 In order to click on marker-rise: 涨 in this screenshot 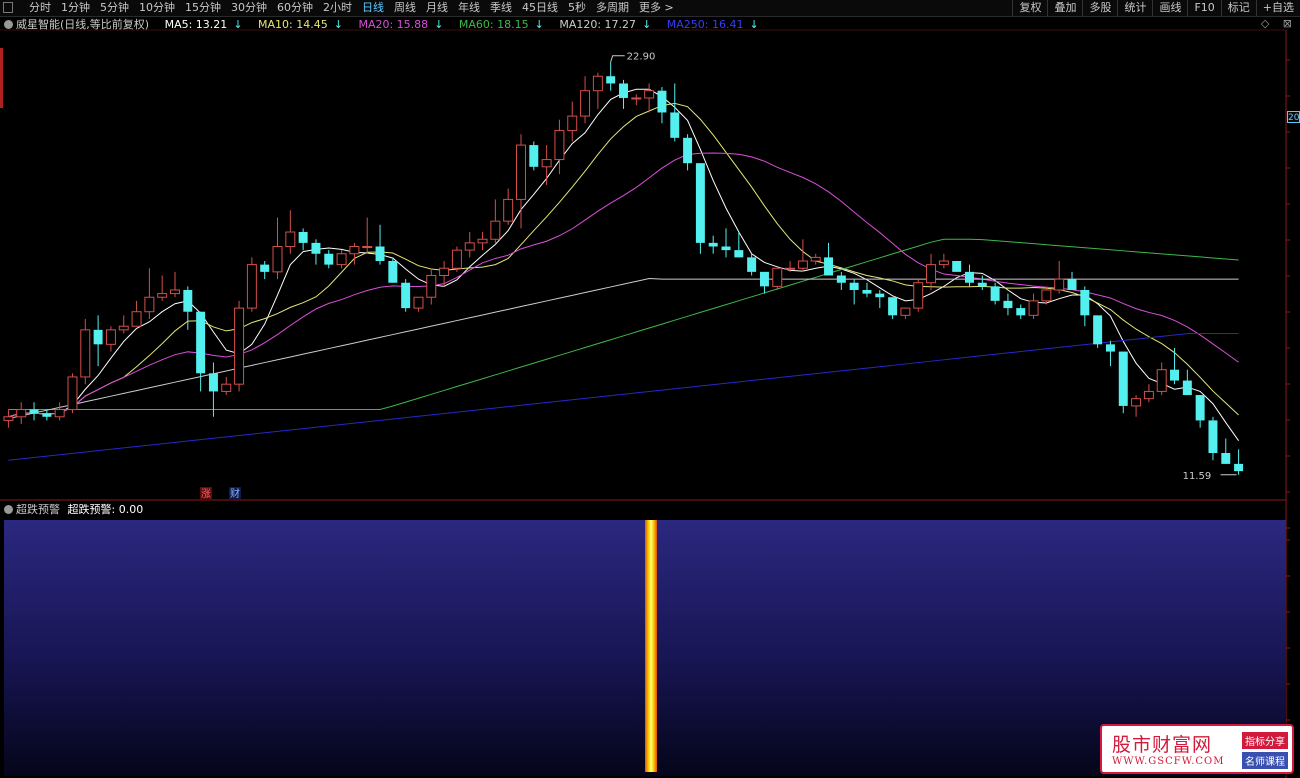, I will do `click(206, 494)`.